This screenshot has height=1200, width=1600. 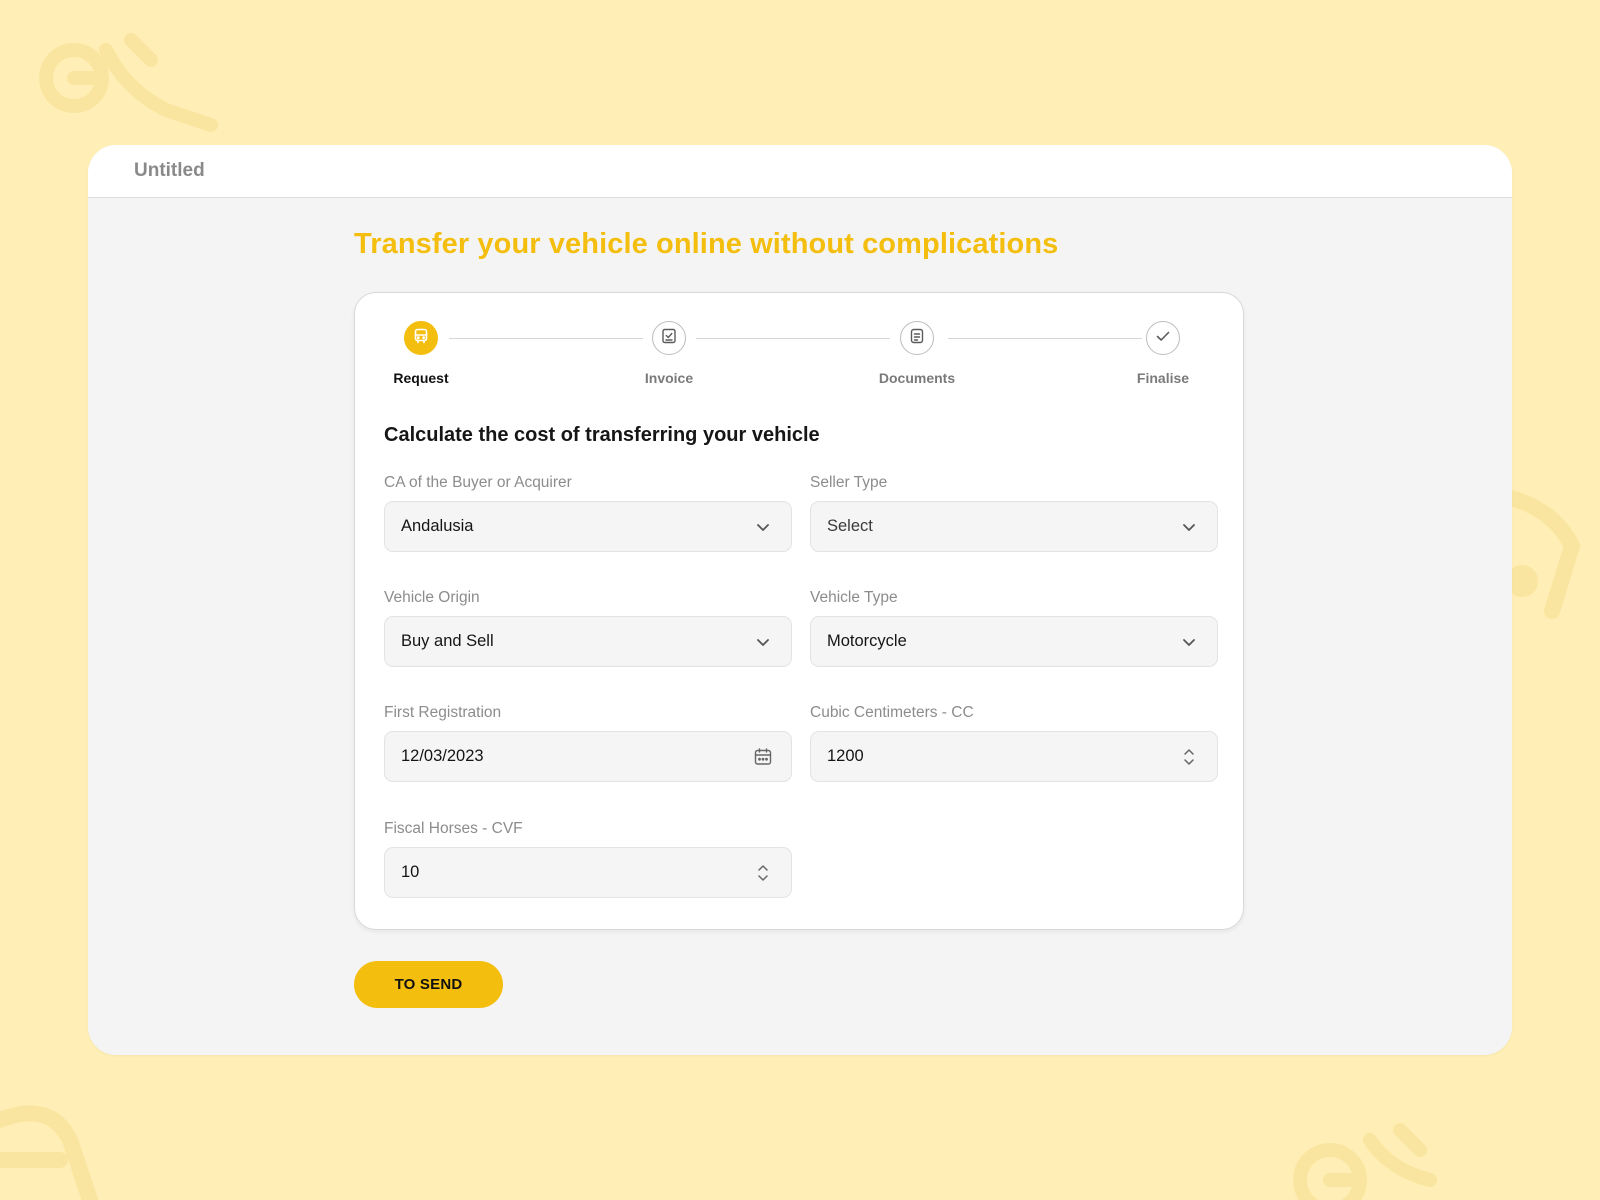 What do you see at coordinates (845, 756) in the screenshot?
I see `cubic-centimeters-value: 1200` at bounding box center [845, 756].